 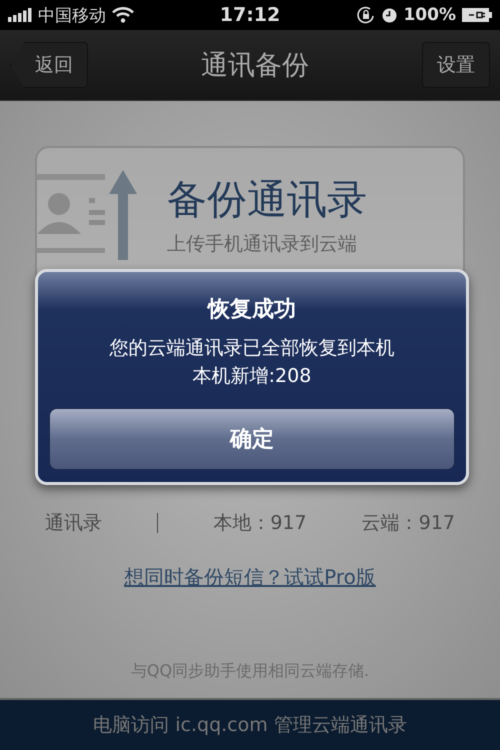 I want to click on battery-percent: 100%, so click(x=429, y=15).